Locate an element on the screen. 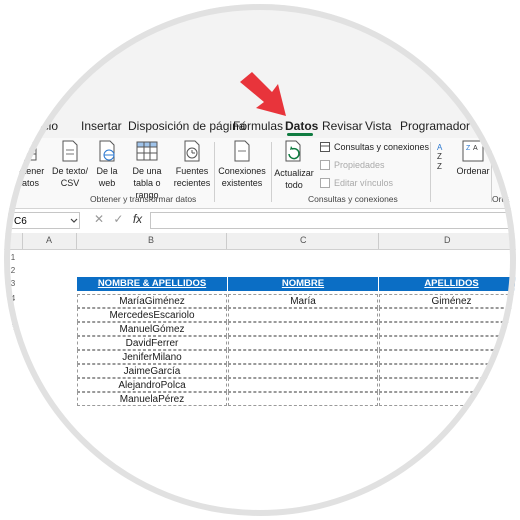 The image size is (520, 520). sort-az-icon: AZZ is located at coordinates (440, 156).